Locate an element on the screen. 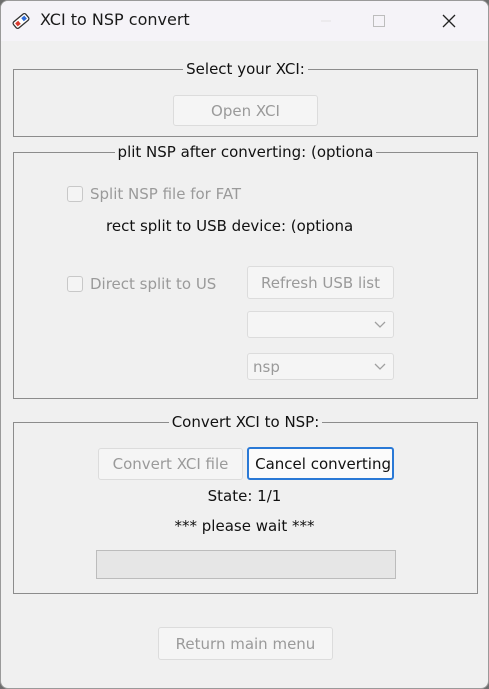 The height and width of the screenshot is (689, 489). split-nsp-checkbox-row: Split NSP file for FAT is located at coordinates (167, 194).